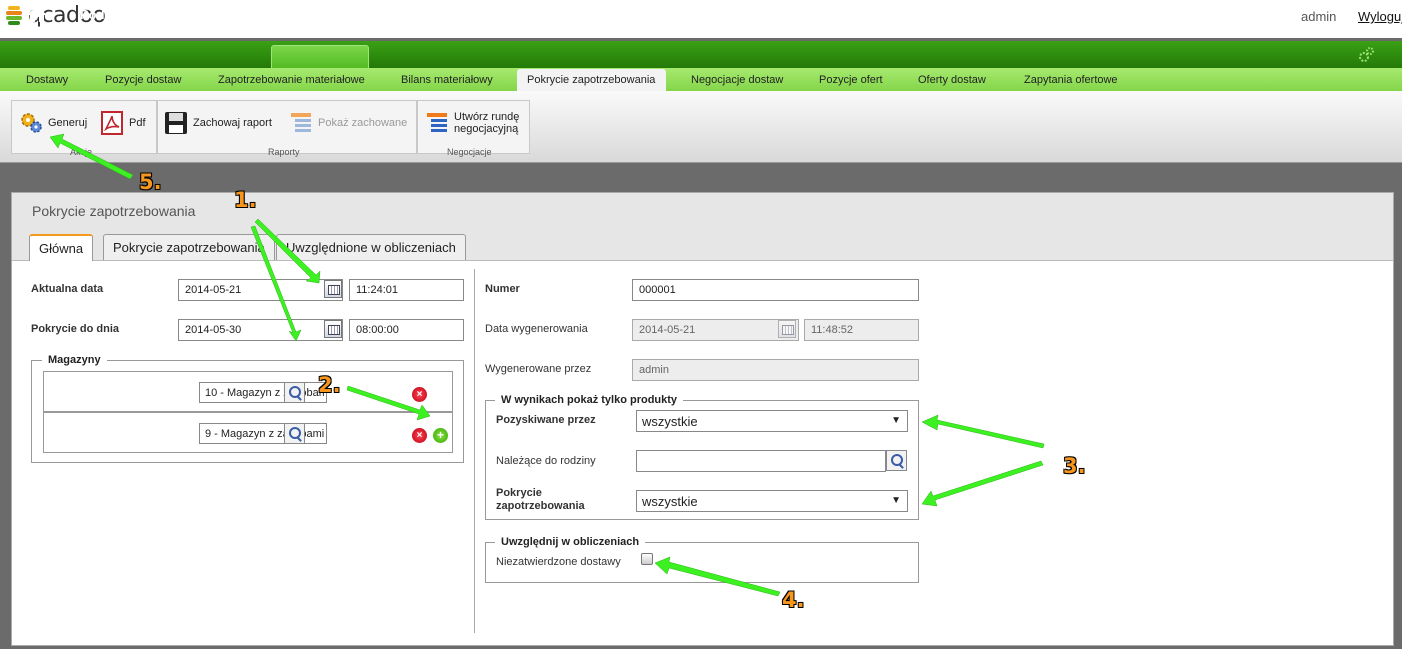 The image size is (1402, 649). What do you see at coordinates (67, 289) in the screenshot?
I see `current-date-label: Aktualna data` at bounding box center [67, 289].